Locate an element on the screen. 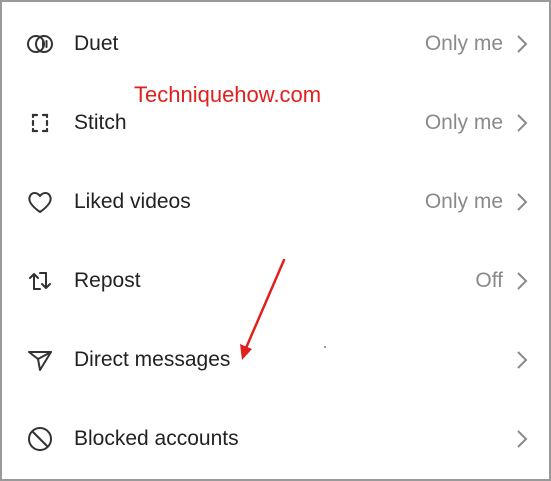  watermark-text: Techniquehow.com is located at coordinates (228, 94).